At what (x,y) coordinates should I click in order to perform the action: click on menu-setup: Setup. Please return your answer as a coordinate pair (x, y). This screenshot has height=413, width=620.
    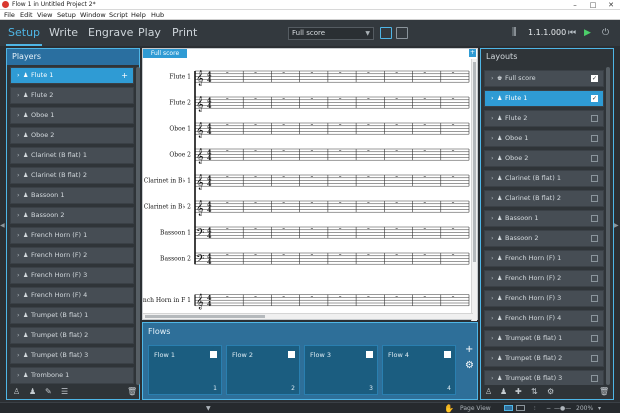
    Looking at the image, I should click on (66, 15).